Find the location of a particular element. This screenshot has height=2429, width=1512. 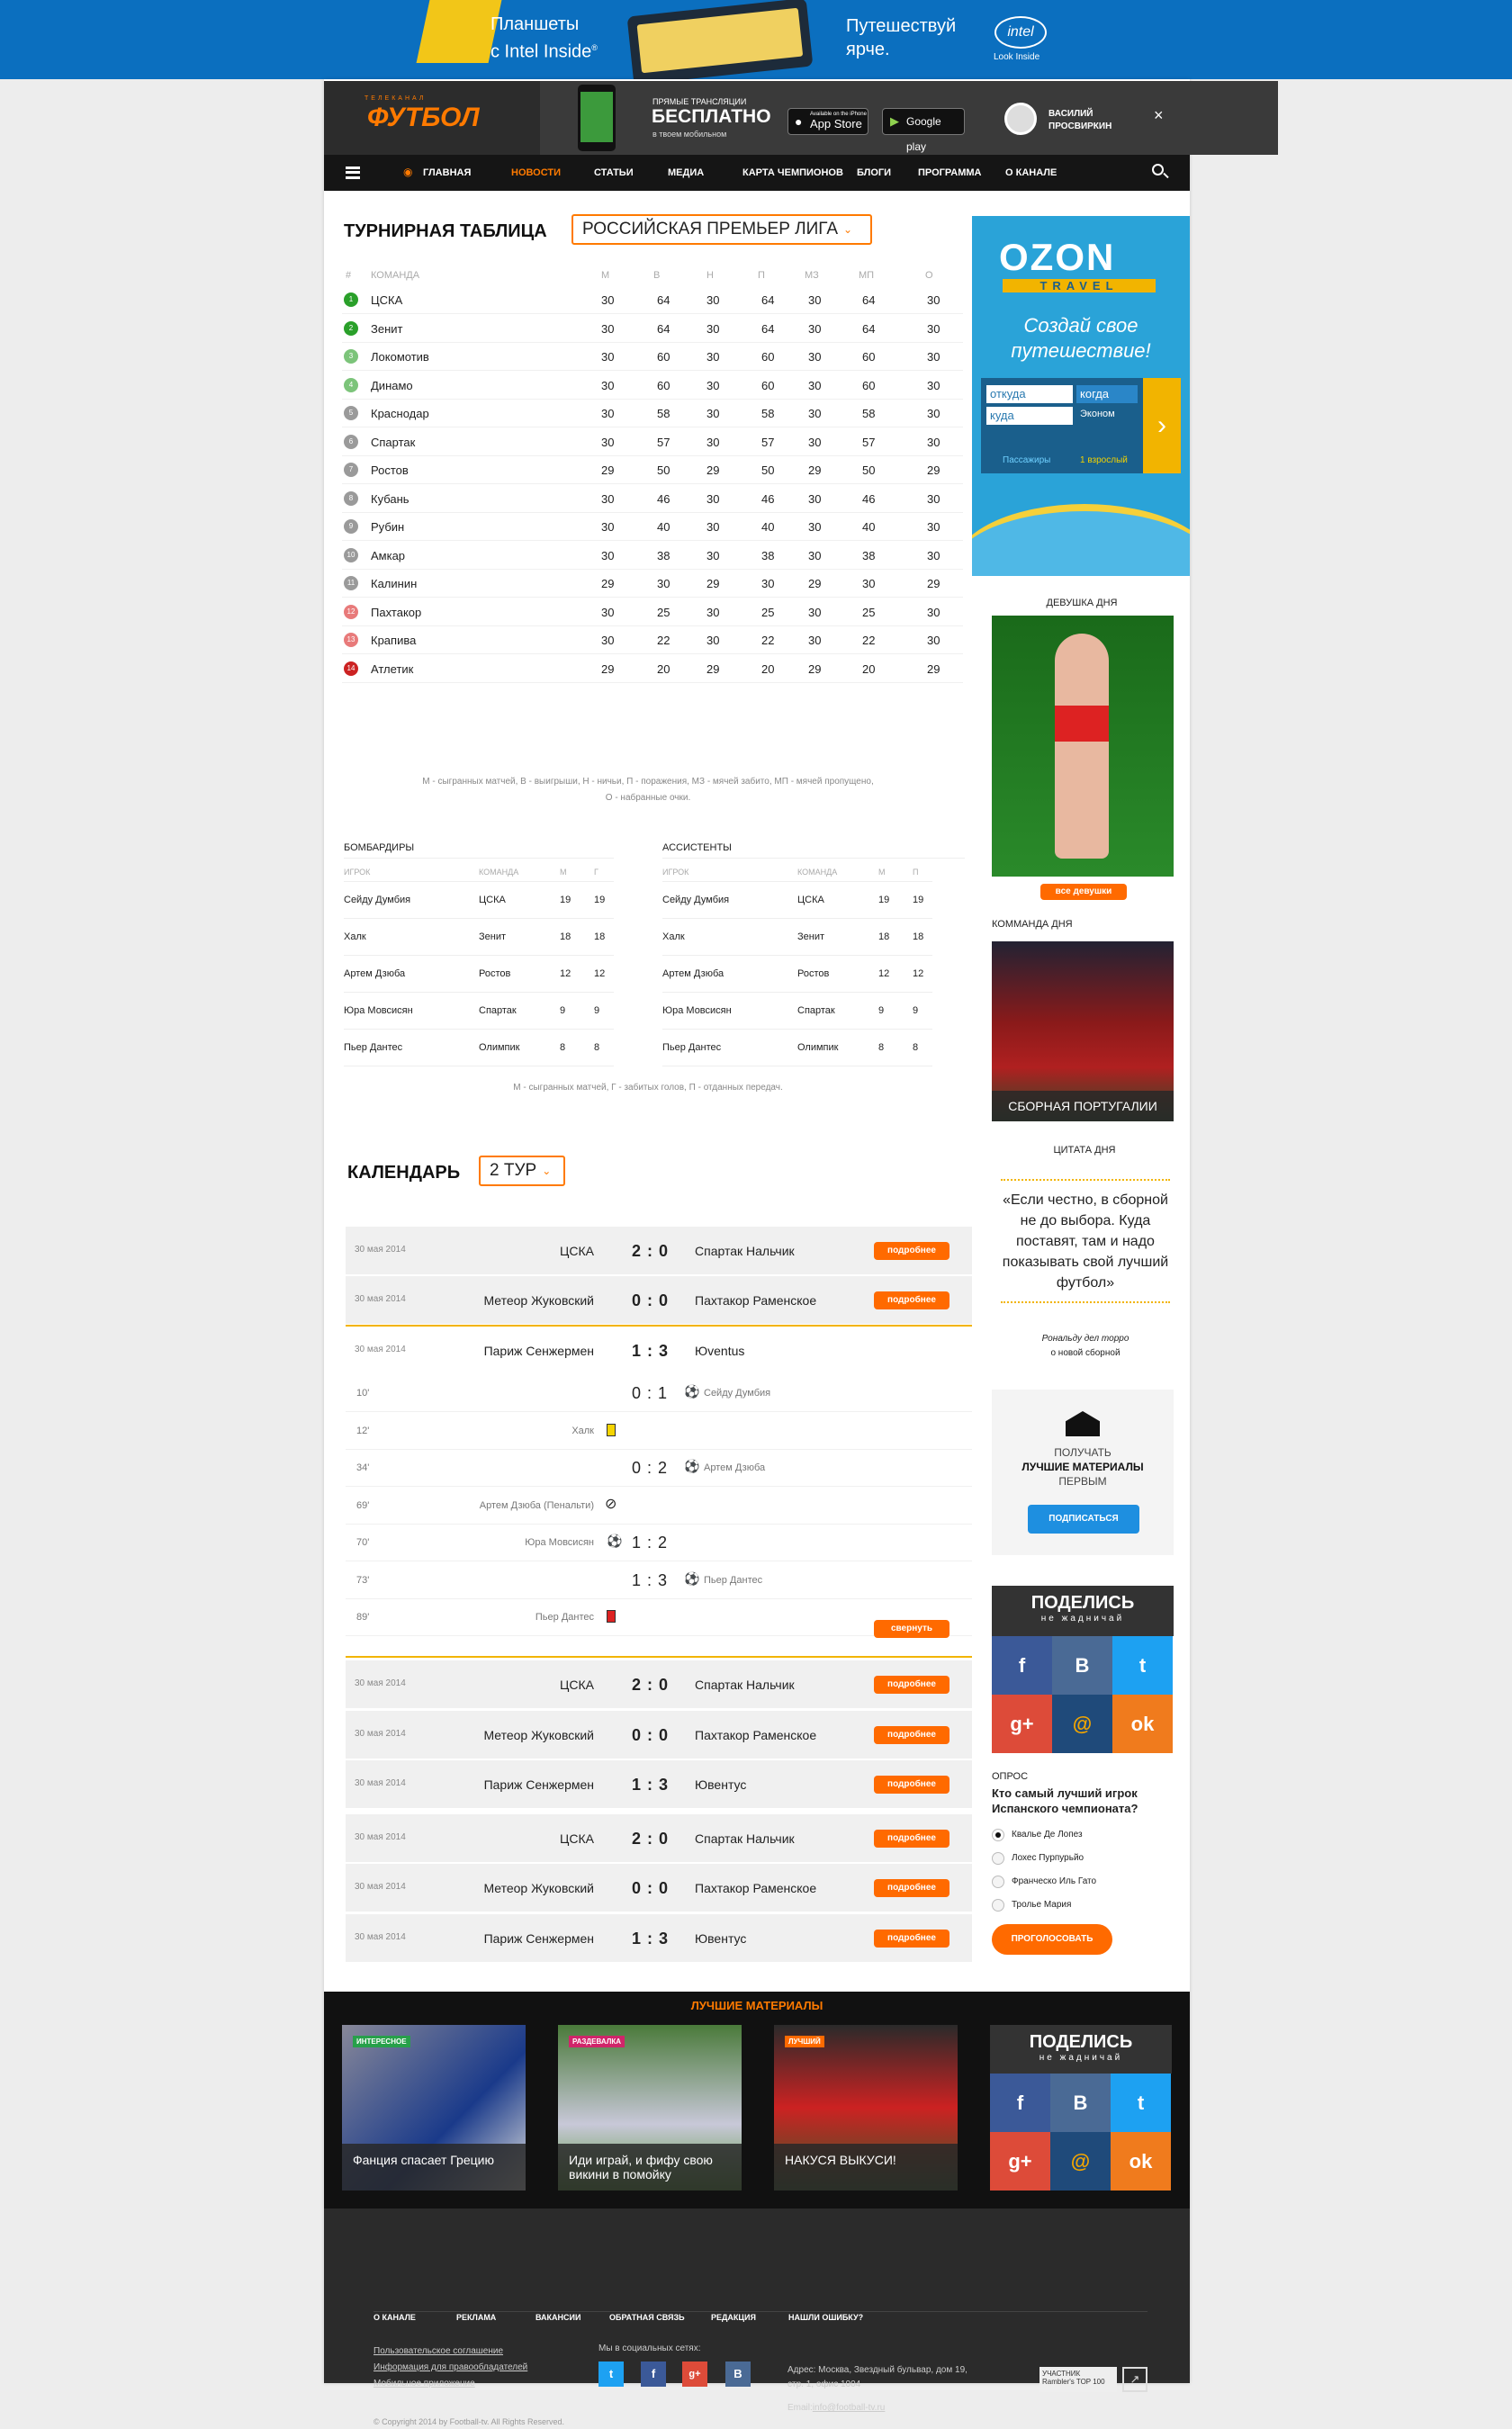

table-row: Артем Дзюба Ростов 12 12 is located at coordinates (479, 974).